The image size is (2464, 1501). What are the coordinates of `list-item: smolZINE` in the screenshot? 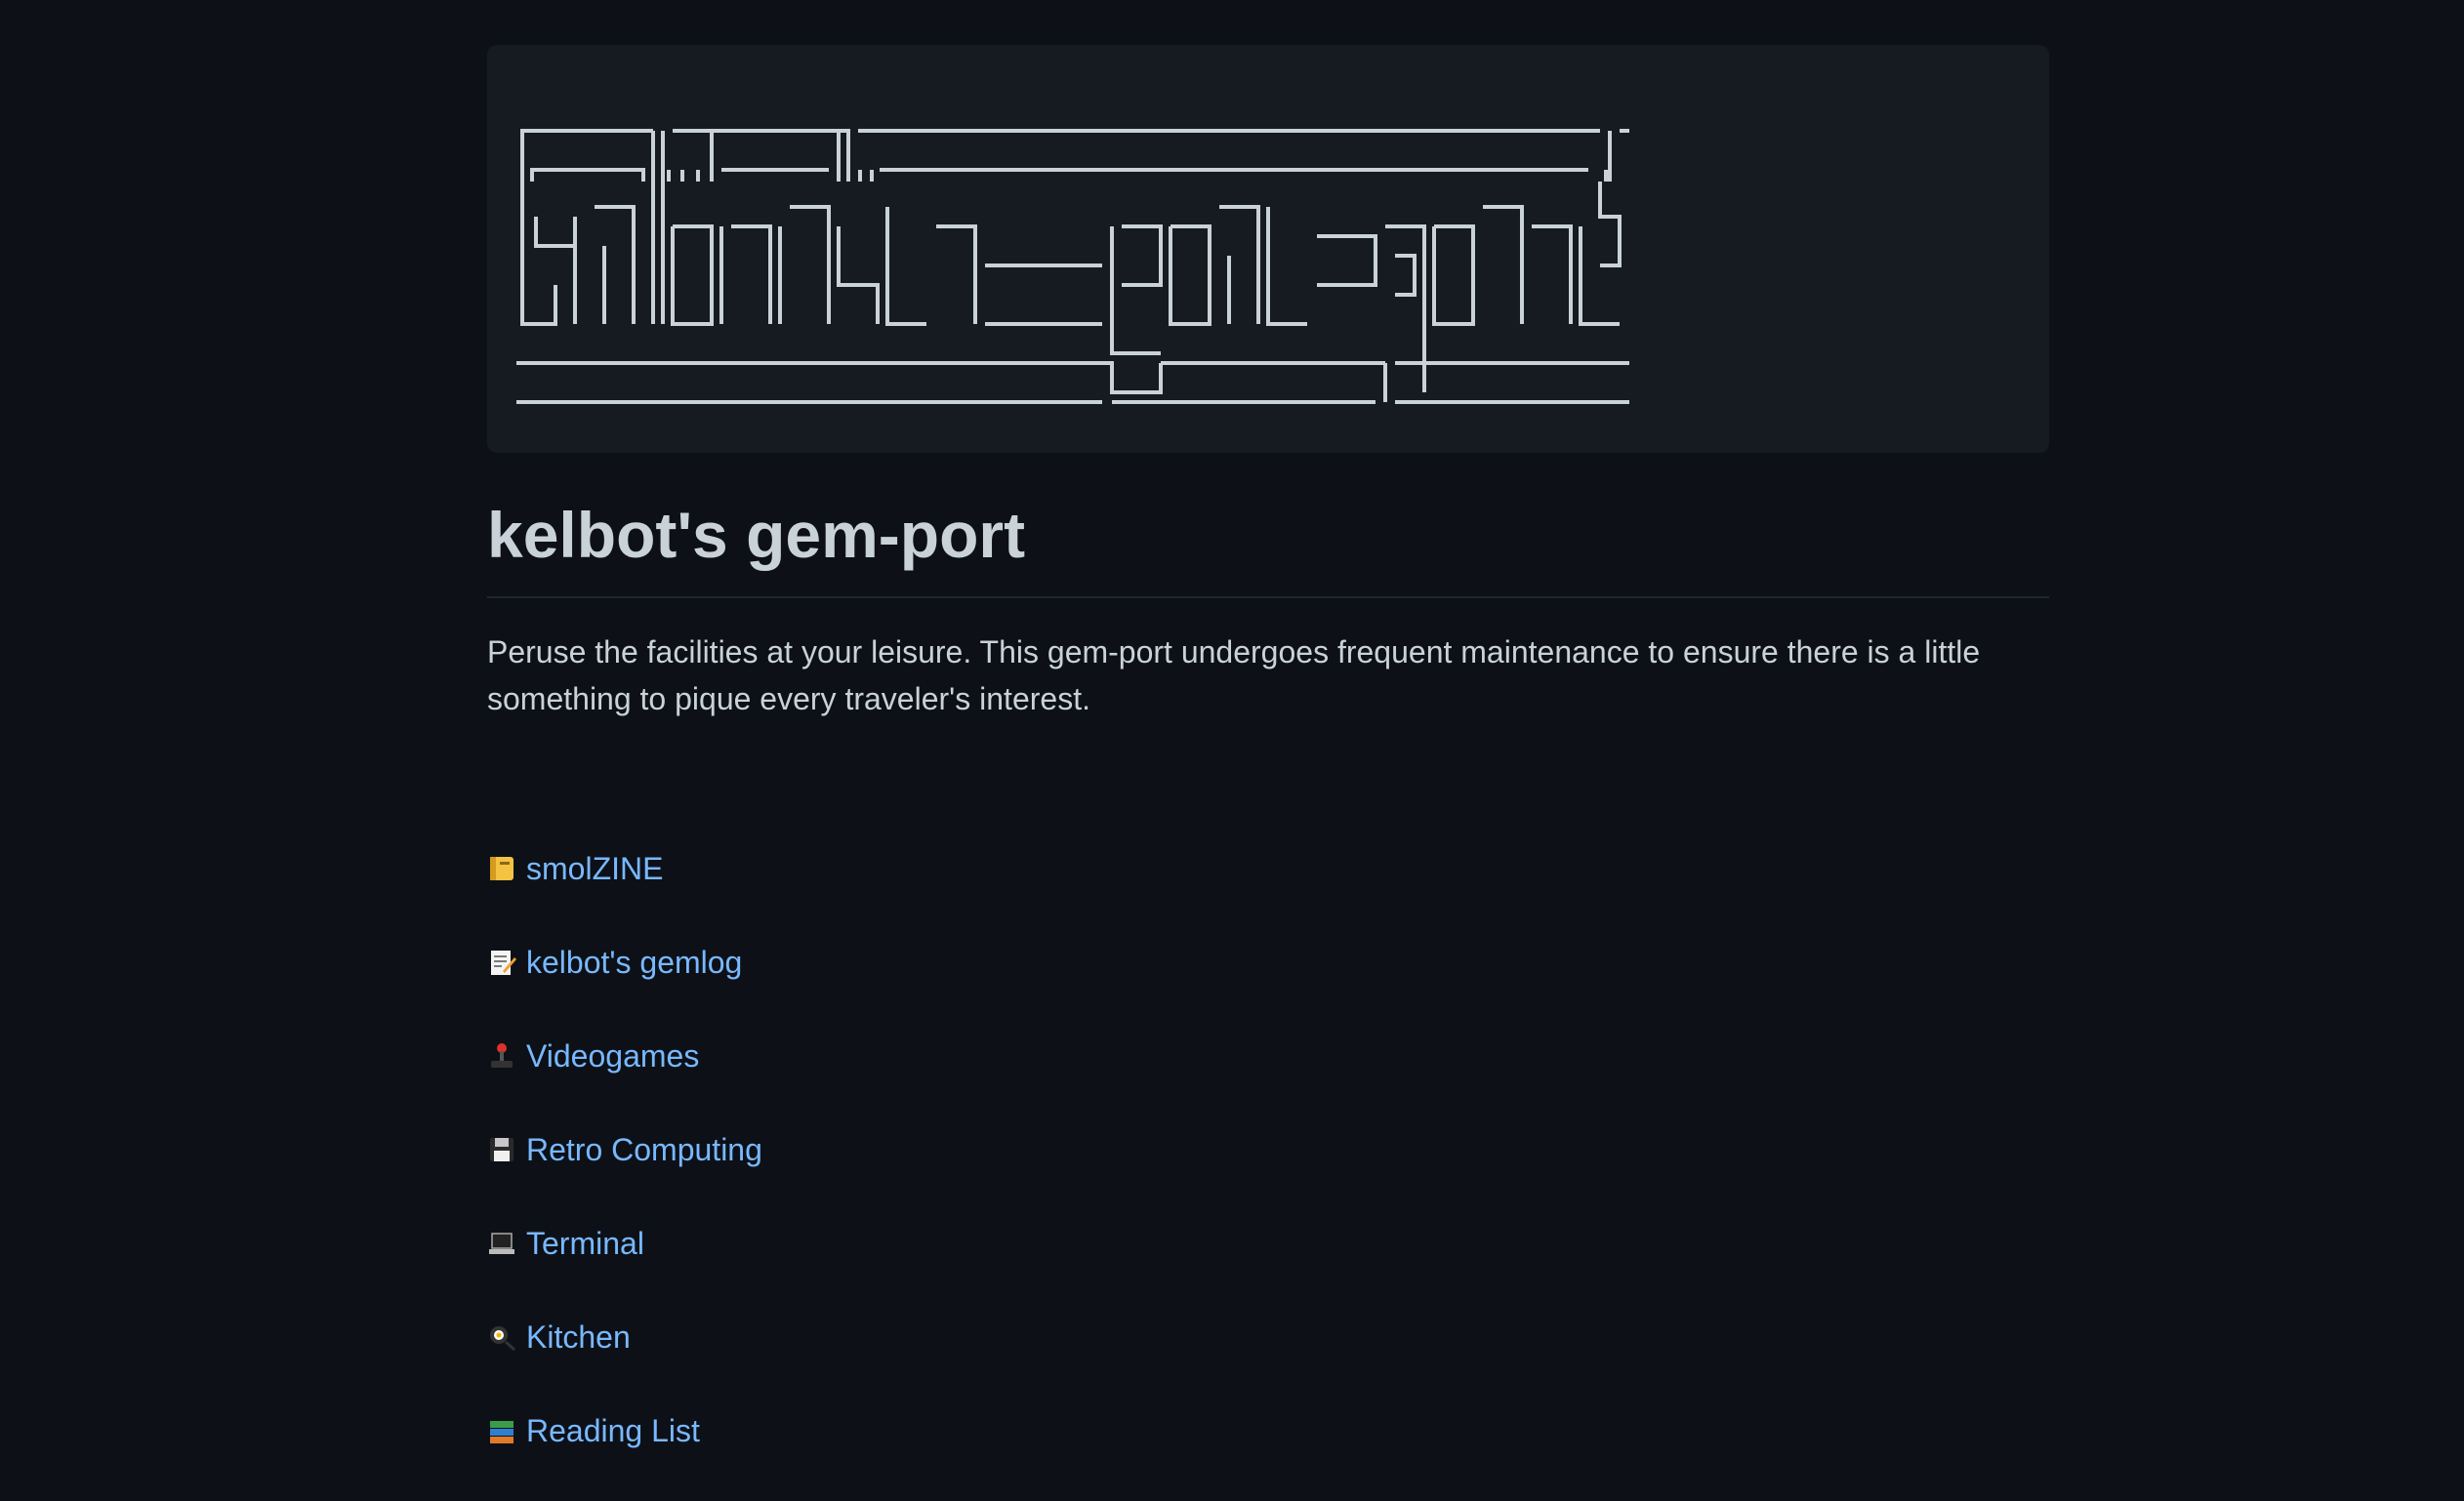 It's located at (624, 869).